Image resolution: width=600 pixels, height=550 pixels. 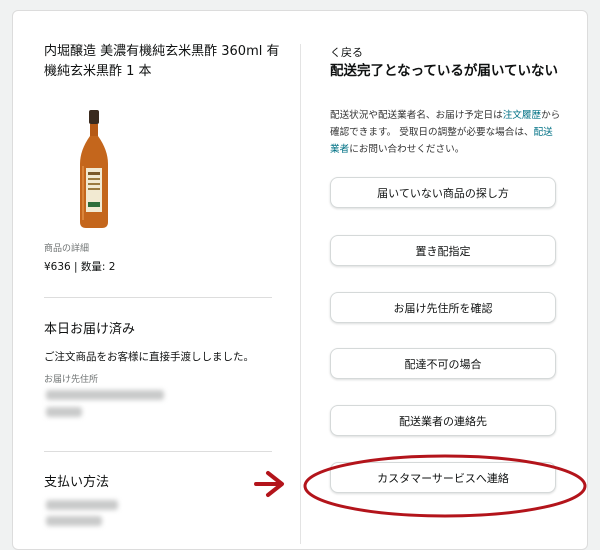 What do you see at coordinates (164, 62) in the screenshot?
I see `product-title: 内堀醸造 美濃有機純玄米黒酢 360ml 有機純玄米黒酢 1 本` at bounding box center [164, 62].